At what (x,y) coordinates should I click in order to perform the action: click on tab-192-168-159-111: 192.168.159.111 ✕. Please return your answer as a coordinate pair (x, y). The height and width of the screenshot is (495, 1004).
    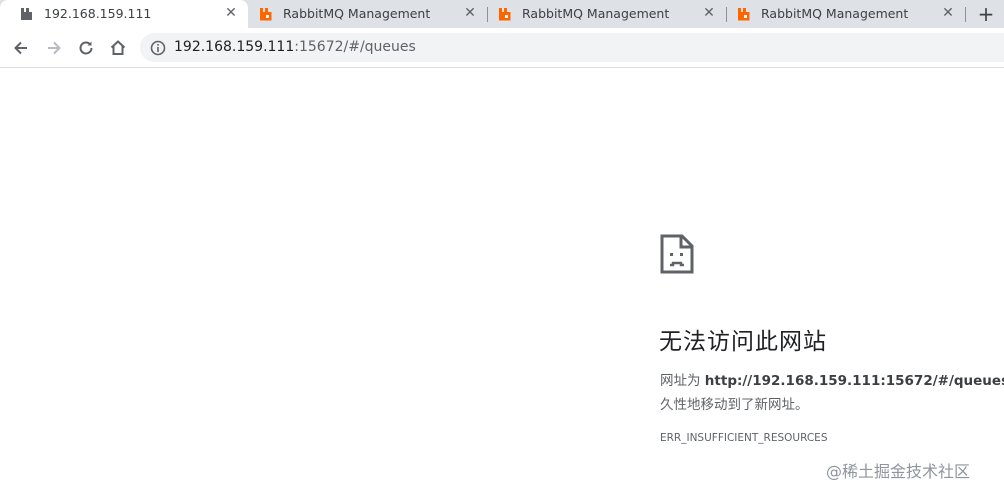
    Looking at the image, I should click on (124, 14).